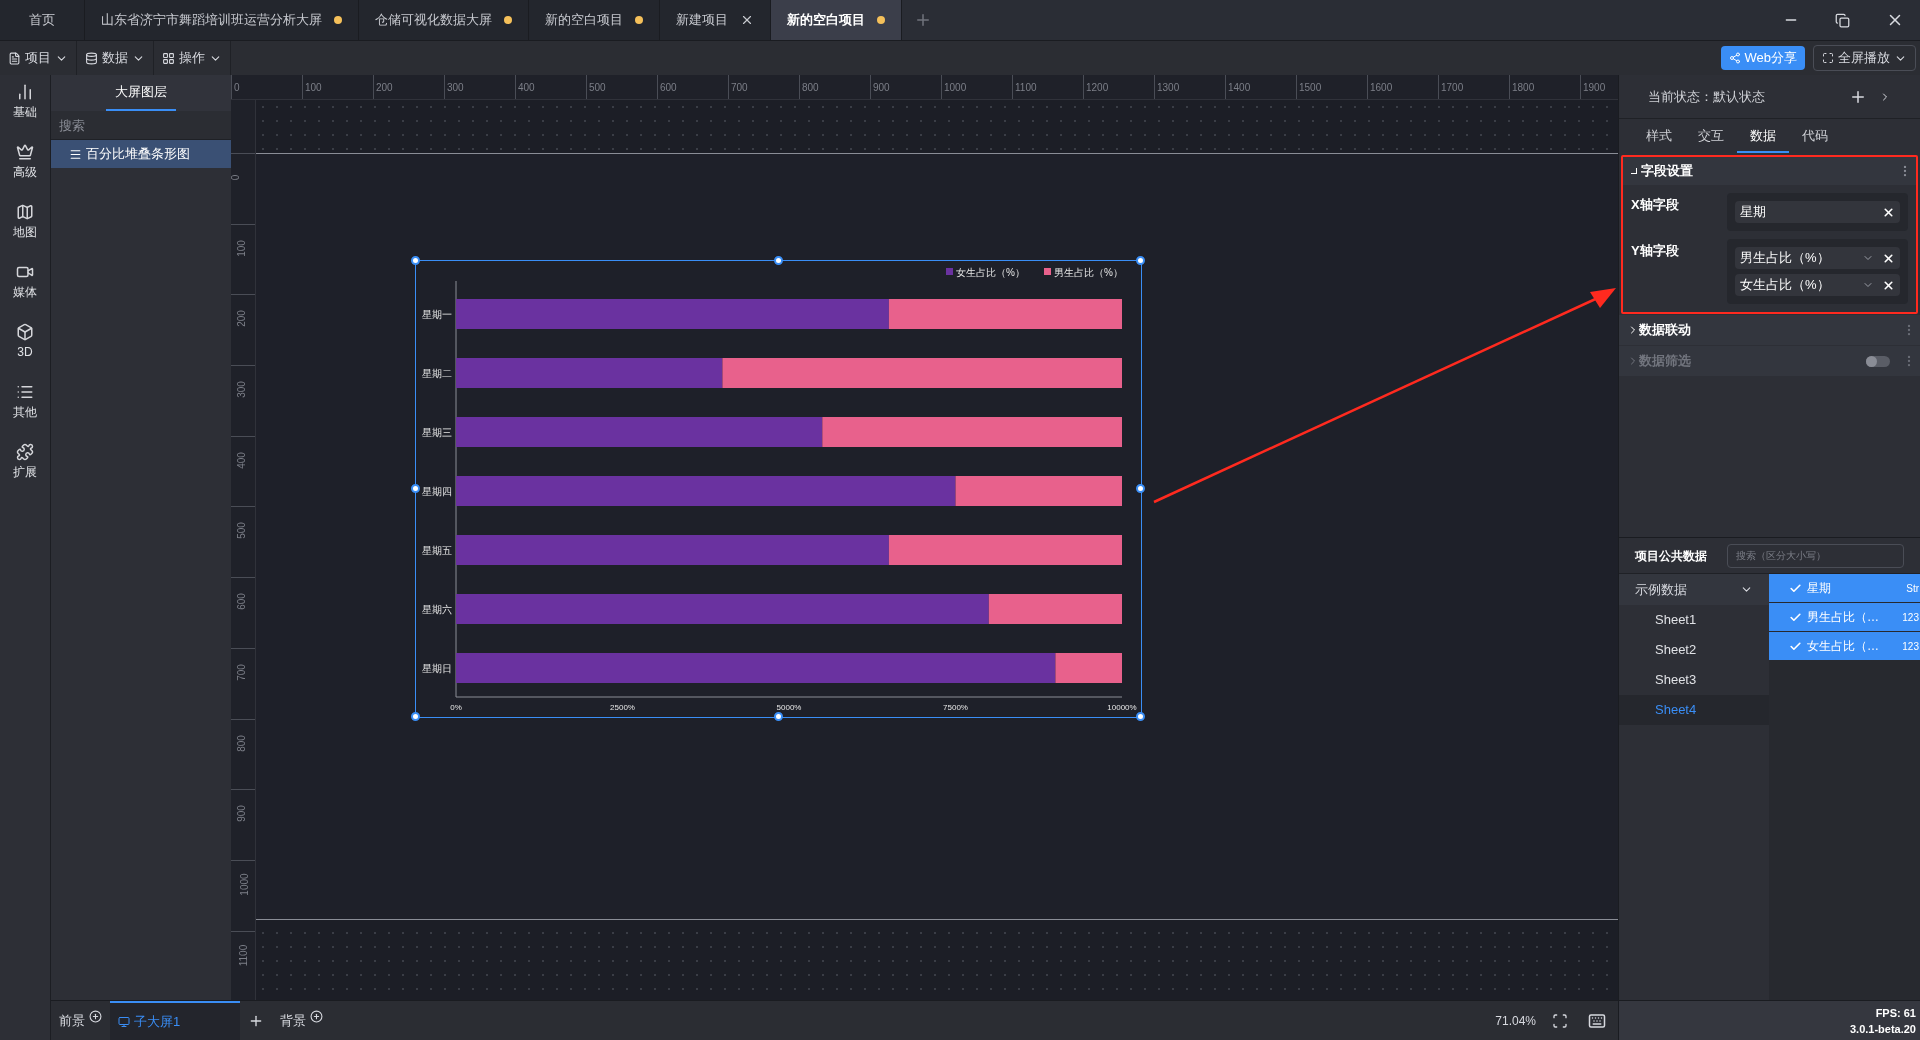 The height and width of the screenshot is (1040, 1920). Describe the element at coordinates (1260, 87) in the screenshot. I see `ruler-label: 1400` at that location.